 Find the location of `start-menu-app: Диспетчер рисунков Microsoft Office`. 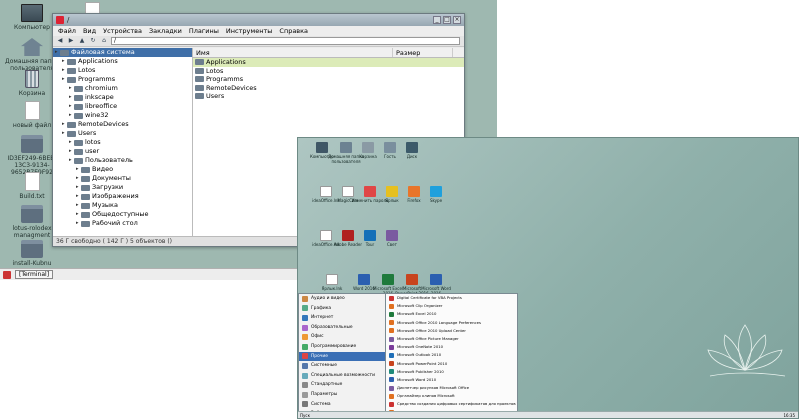

start-menu-app: Диспетчер рисунков Microsoft Office is located at coordinates (451, 388).